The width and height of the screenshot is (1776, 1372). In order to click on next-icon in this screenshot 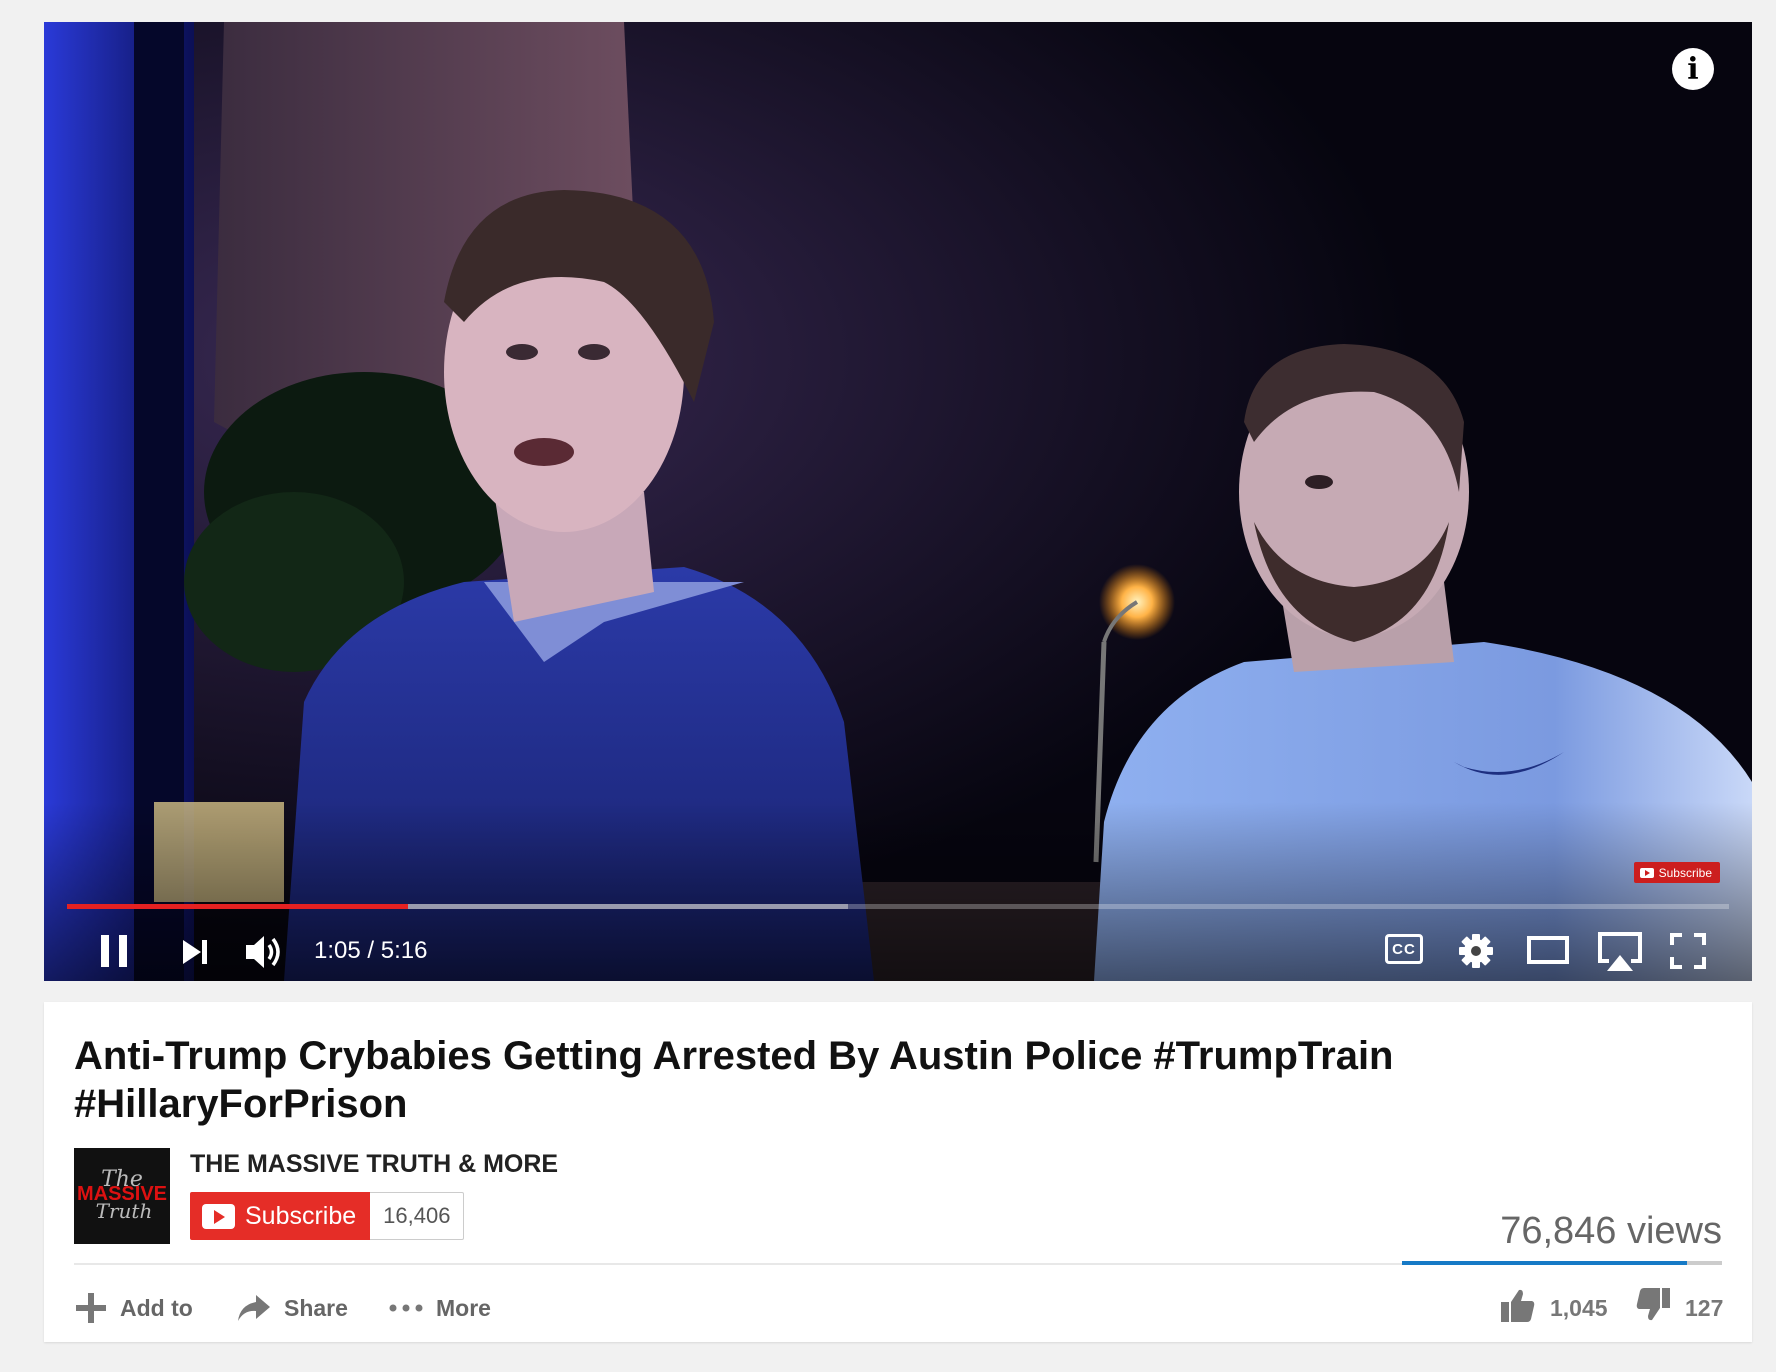, I will do `click(195, 952)`.